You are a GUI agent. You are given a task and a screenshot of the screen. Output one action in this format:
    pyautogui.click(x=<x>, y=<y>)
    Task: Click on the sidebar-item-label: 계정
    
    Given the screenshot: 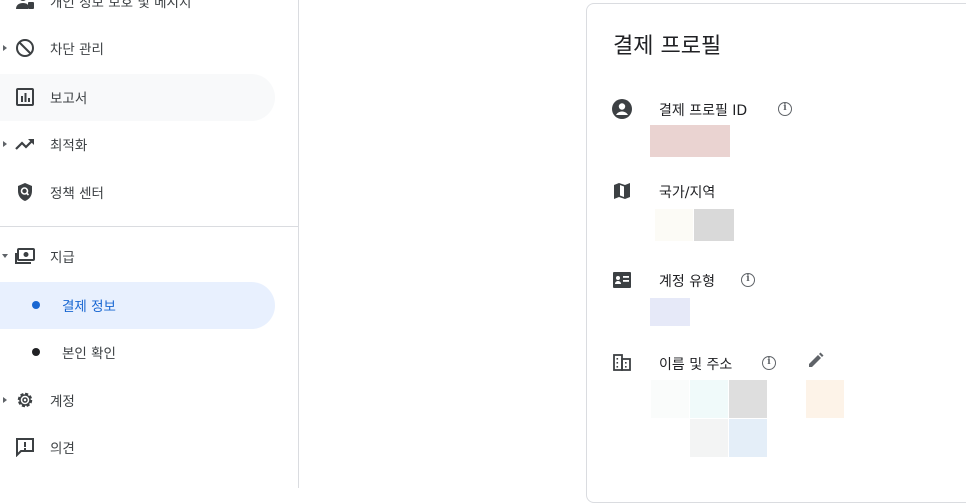 What is the action you would take?
    pyautogui.click(x=62, y=402)
    